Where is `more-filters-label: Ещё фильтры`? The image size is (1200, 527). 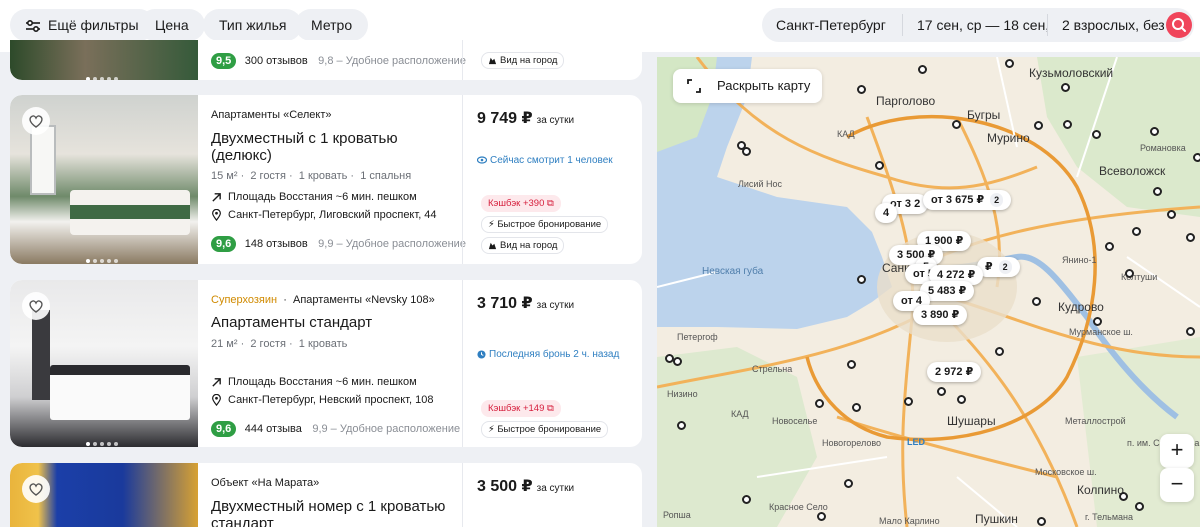 more-filters-label: Ещё фильтры is located at coordinates (93, 25).